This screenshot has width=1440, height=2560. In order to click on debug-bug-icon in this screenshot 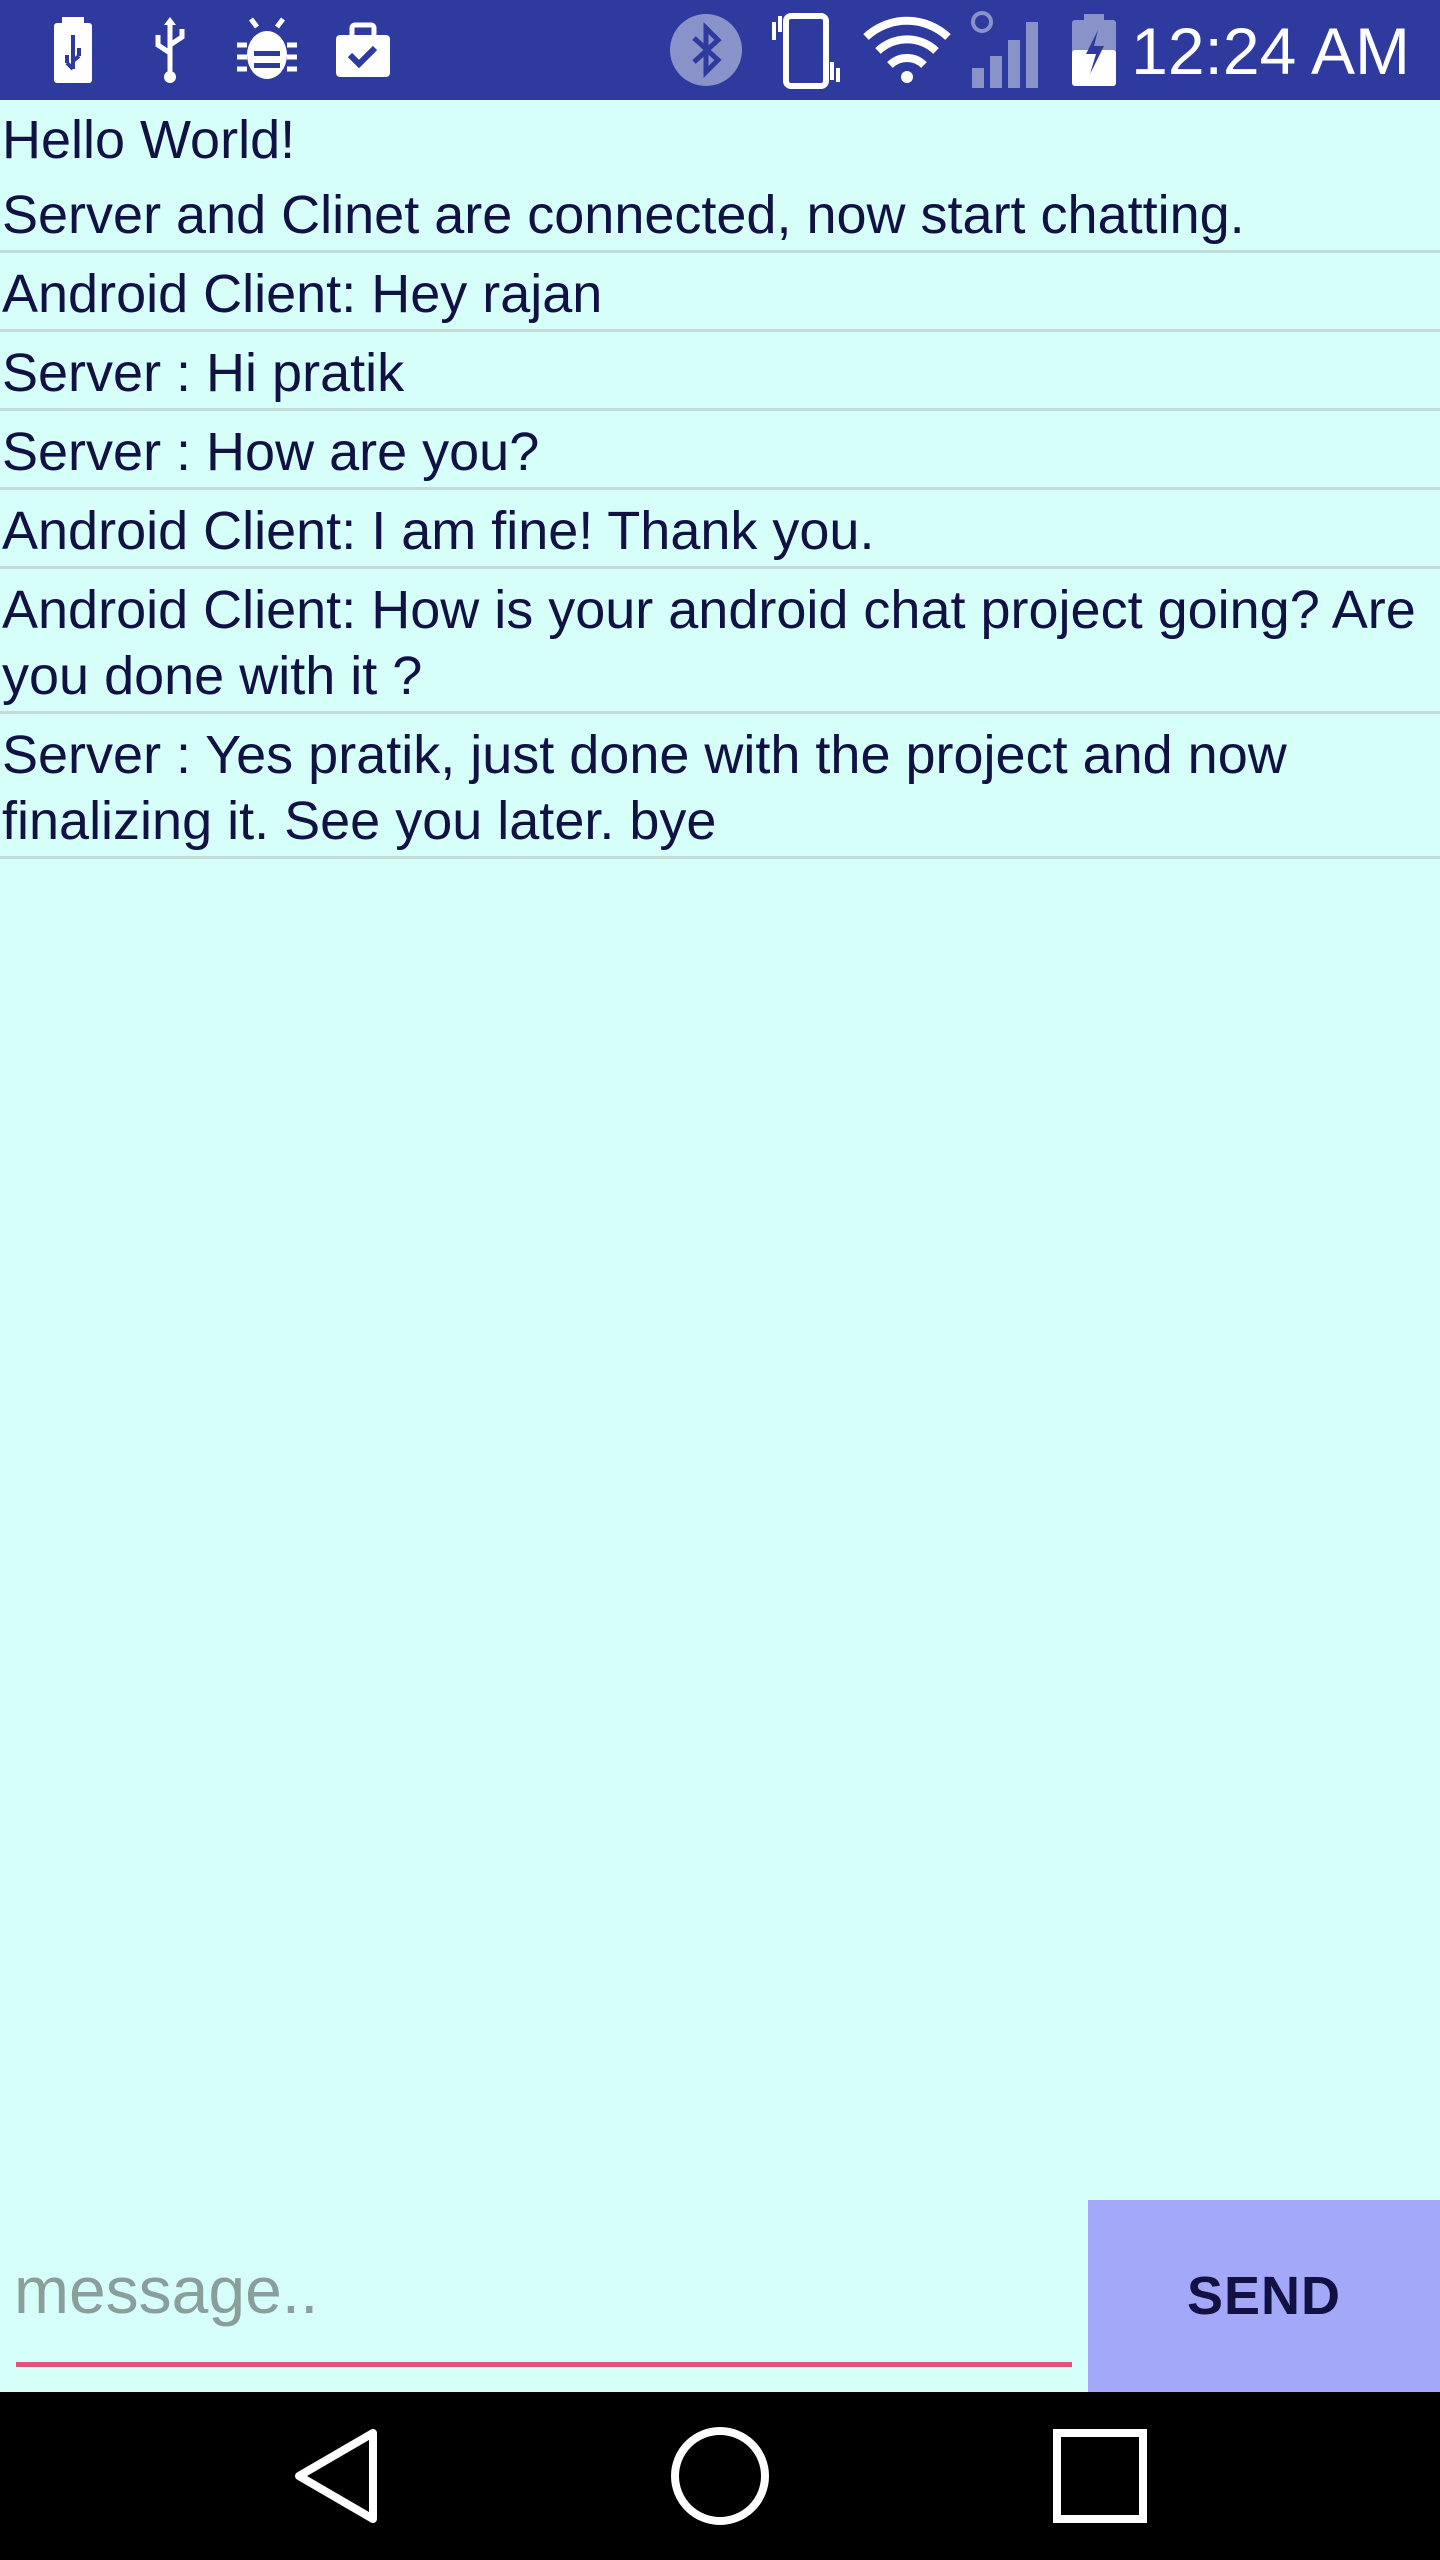, I will do `click(267, 50)`.